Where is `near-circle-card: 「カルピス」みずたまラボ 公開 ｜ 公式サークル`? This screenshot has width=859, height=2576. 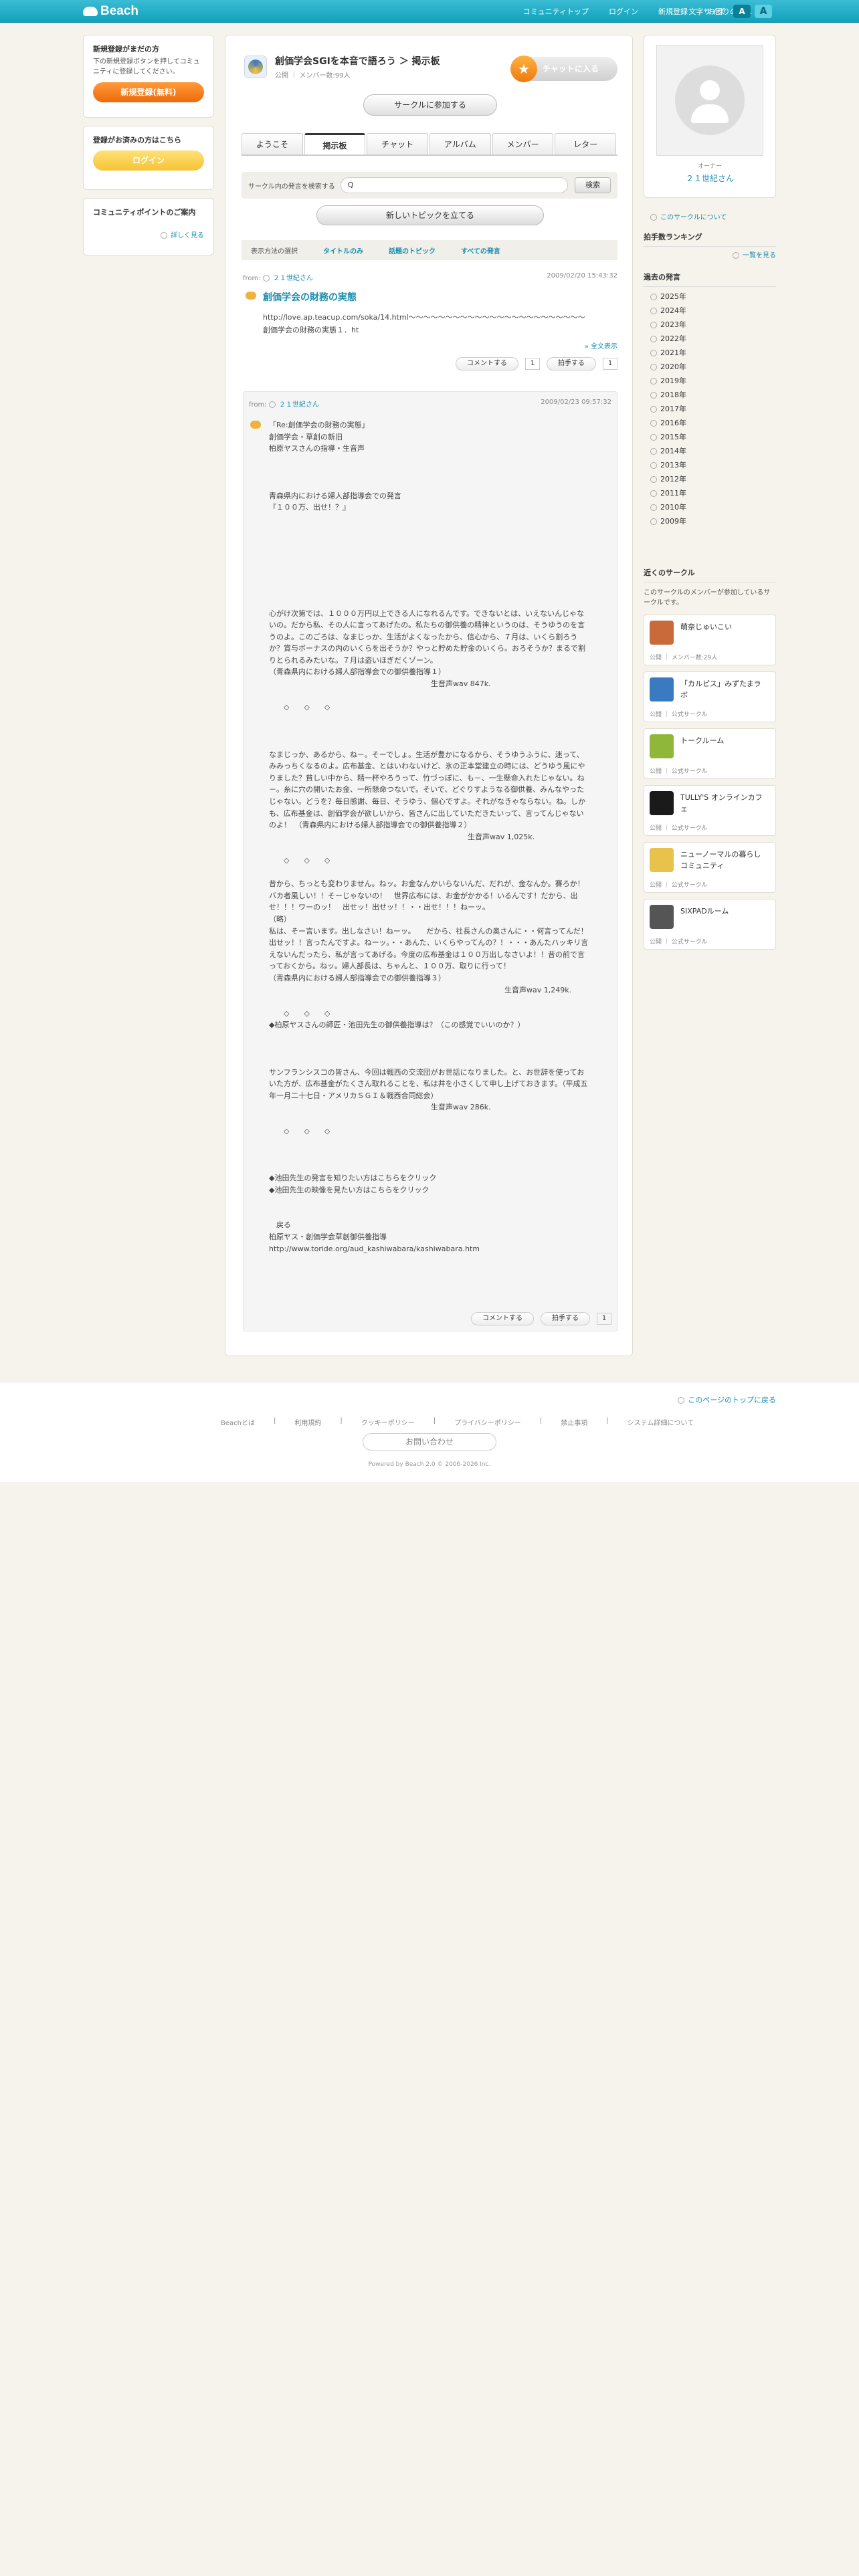 near-circle-card: 「カルピス」みずたまラボ 公開 ｜ 公式サークル is located at coordinates (710, 696).